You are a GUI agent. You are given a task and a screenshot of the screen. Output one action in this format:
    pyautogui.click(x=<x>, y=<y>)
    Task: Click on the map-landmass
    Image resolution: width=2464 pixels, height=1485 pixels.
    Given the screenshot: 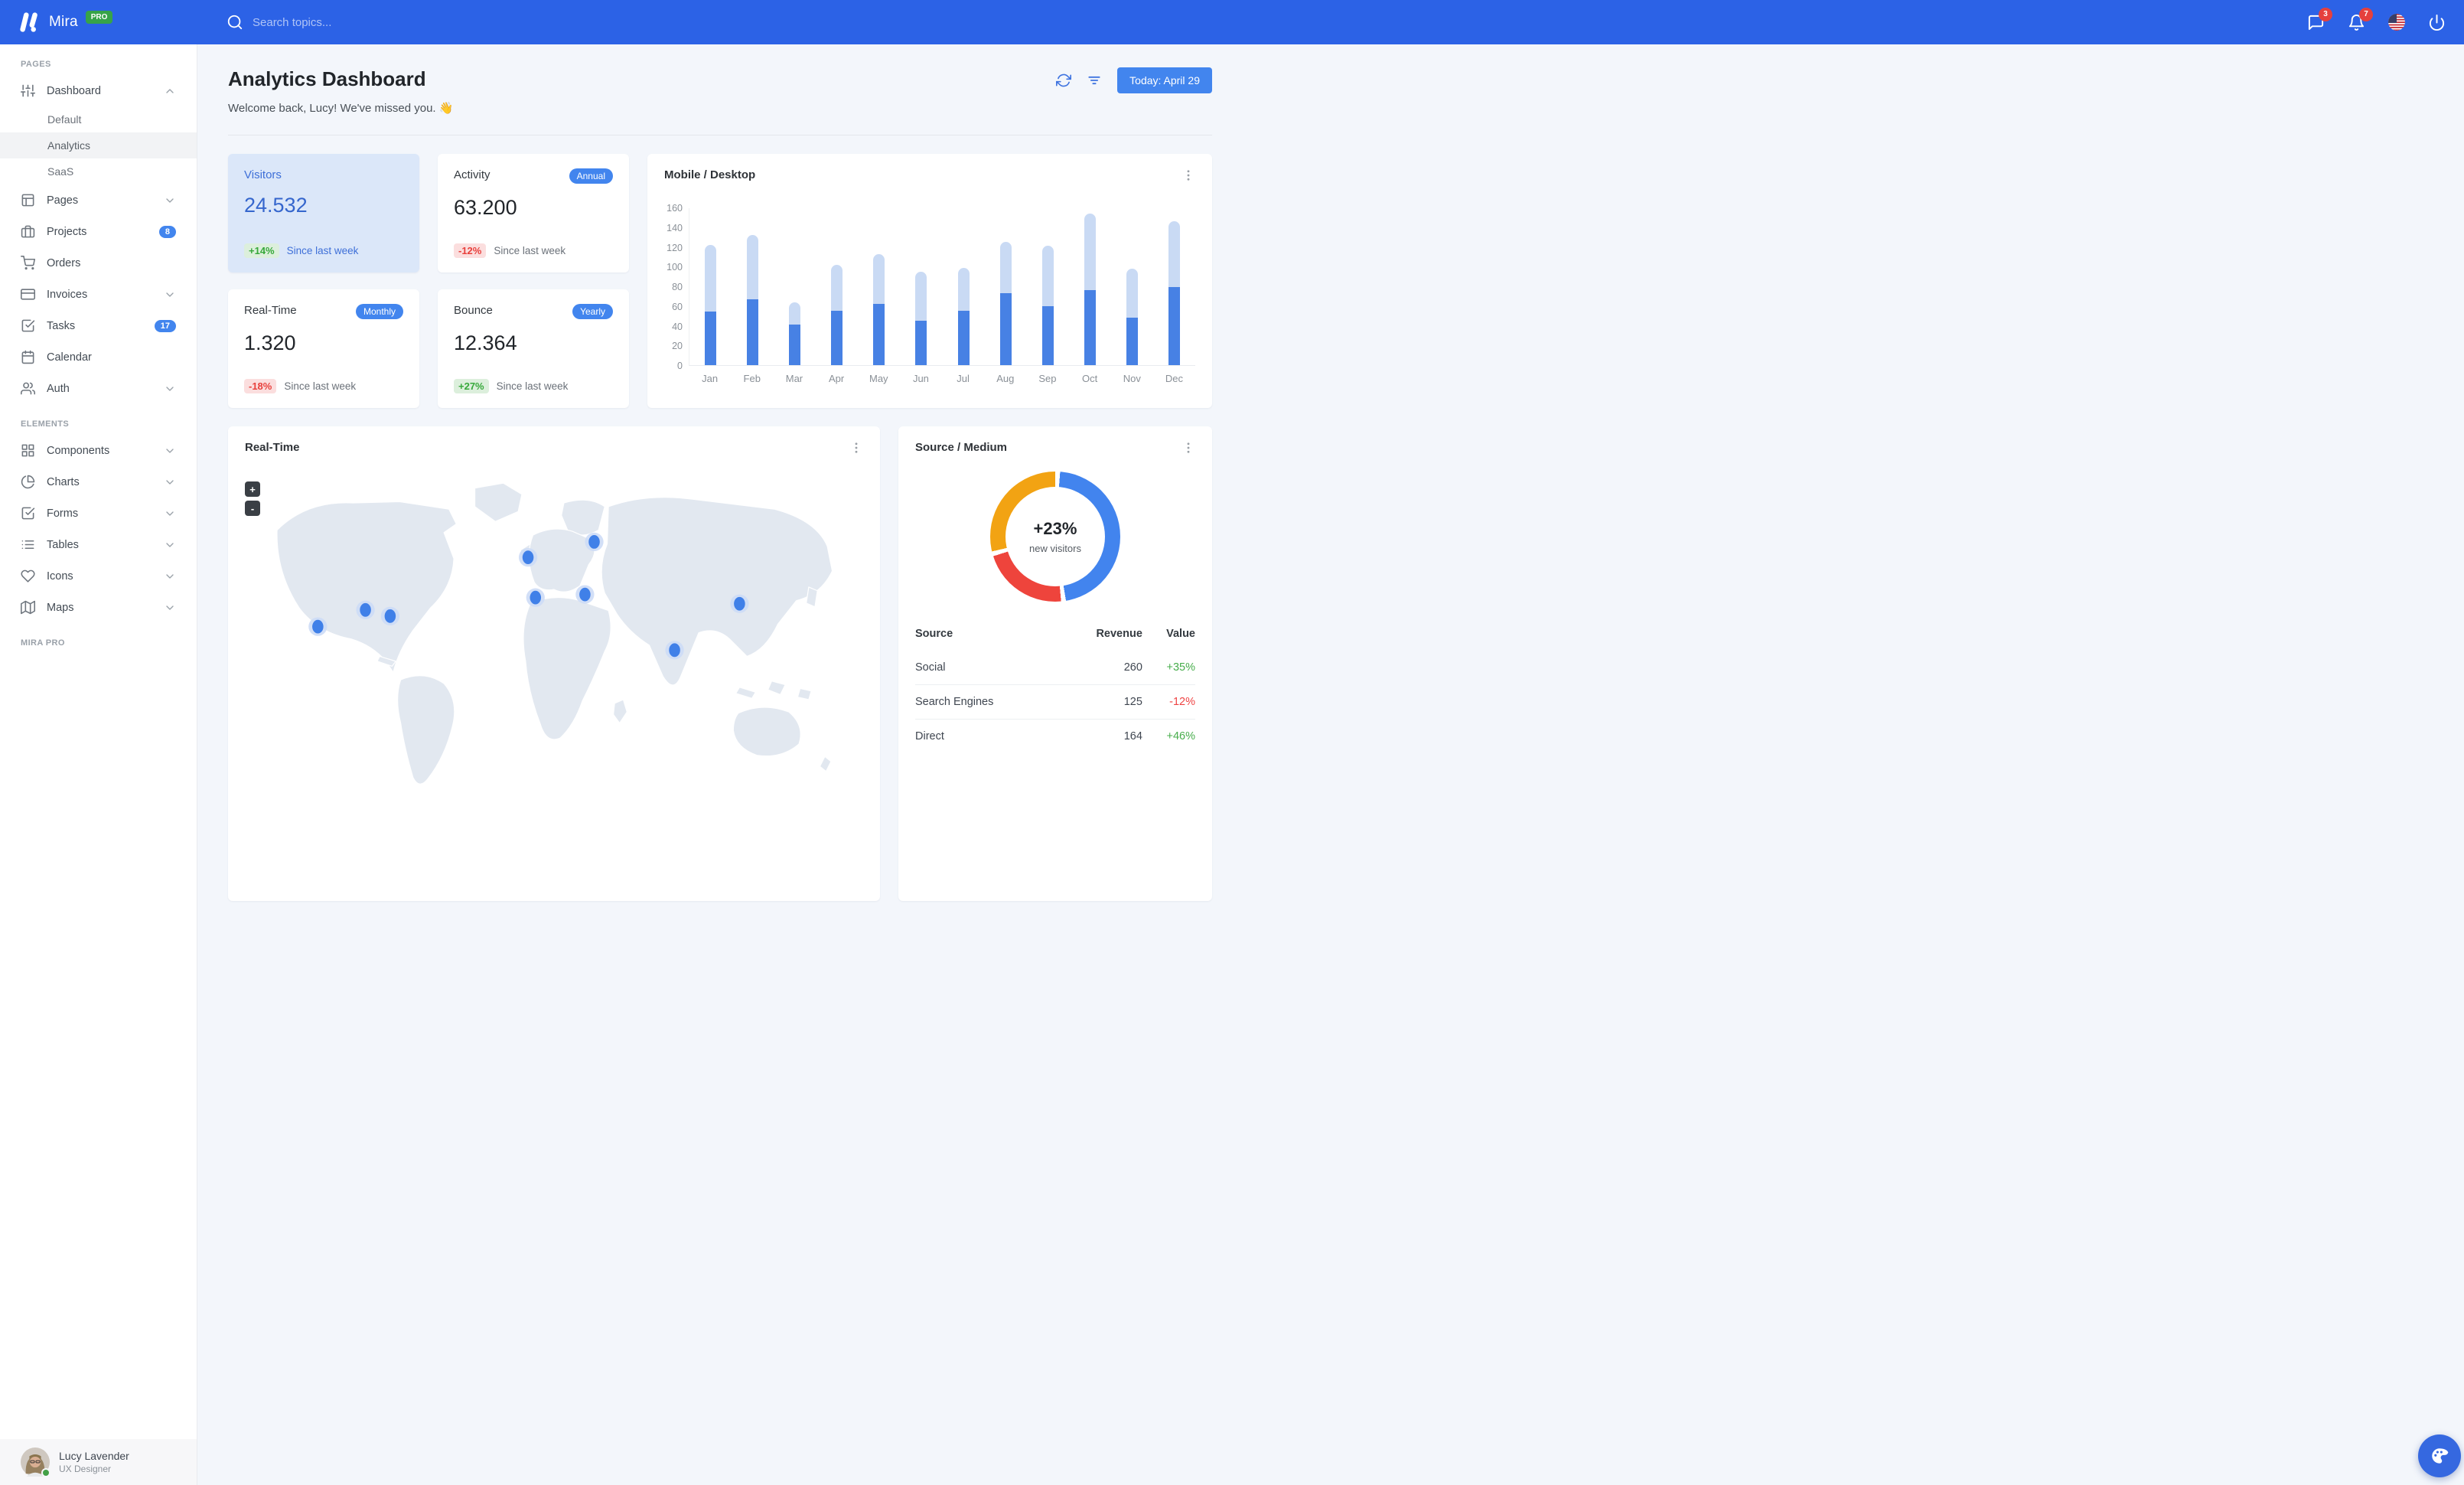 What is the action you would take?
    pyautogui.click(x=554, y=633)
    